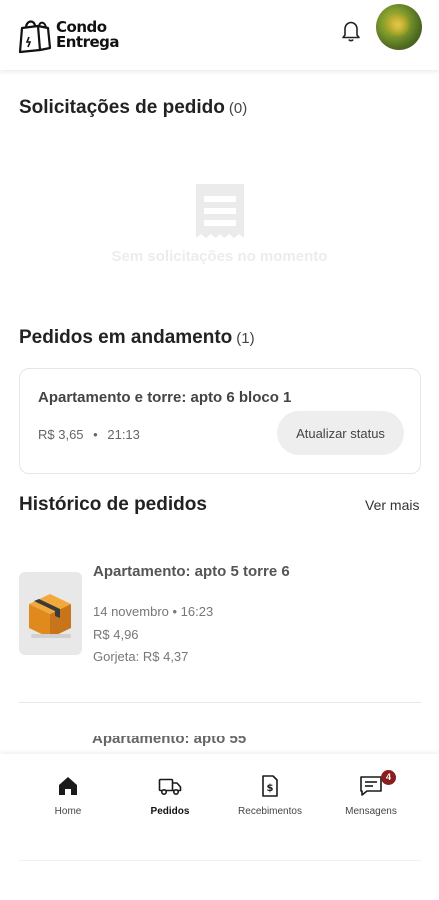 The width and height of the screenshot is (439, 900). I want to click on money-document-icon: $, so click(270, 786).